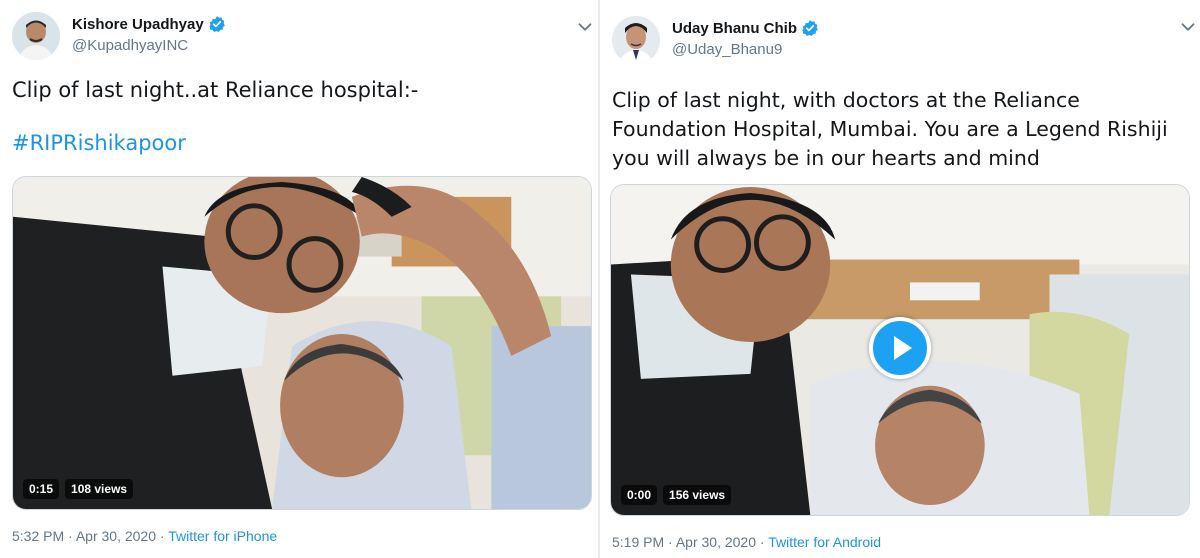 Image resolution: width=1200 pixels, height=558 pixels. What do you see at coordinates (222, 536) in the screenshot?
I see `tweet-source-link: Twitter for iPhone` at bounding box center [222, 536].